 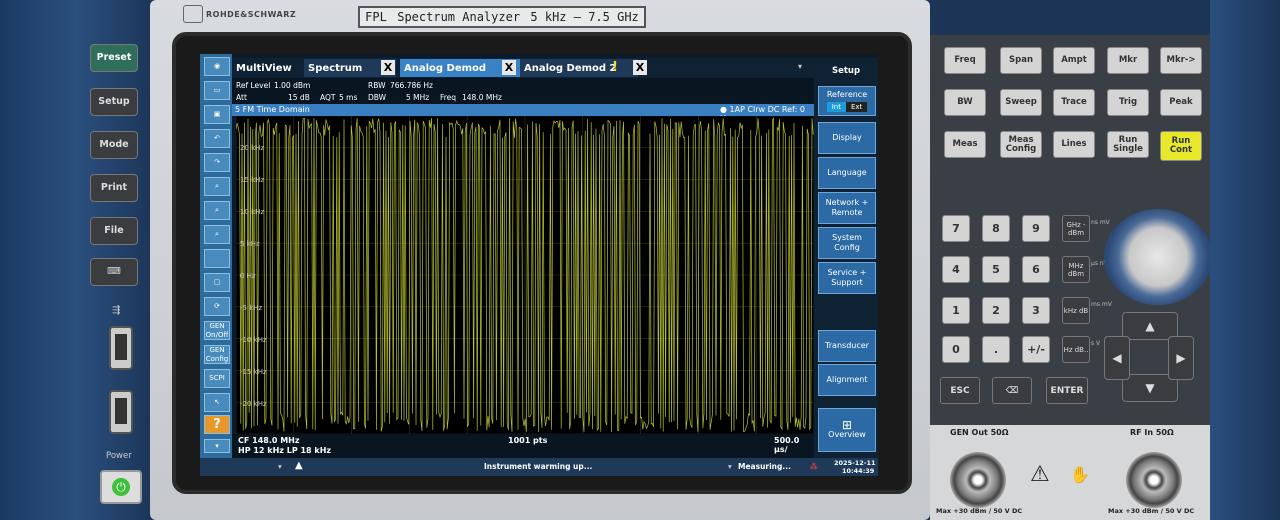 I want to click on tab-analog-demod-2-label: Analog Demod 2, so click(x=570, y=68).